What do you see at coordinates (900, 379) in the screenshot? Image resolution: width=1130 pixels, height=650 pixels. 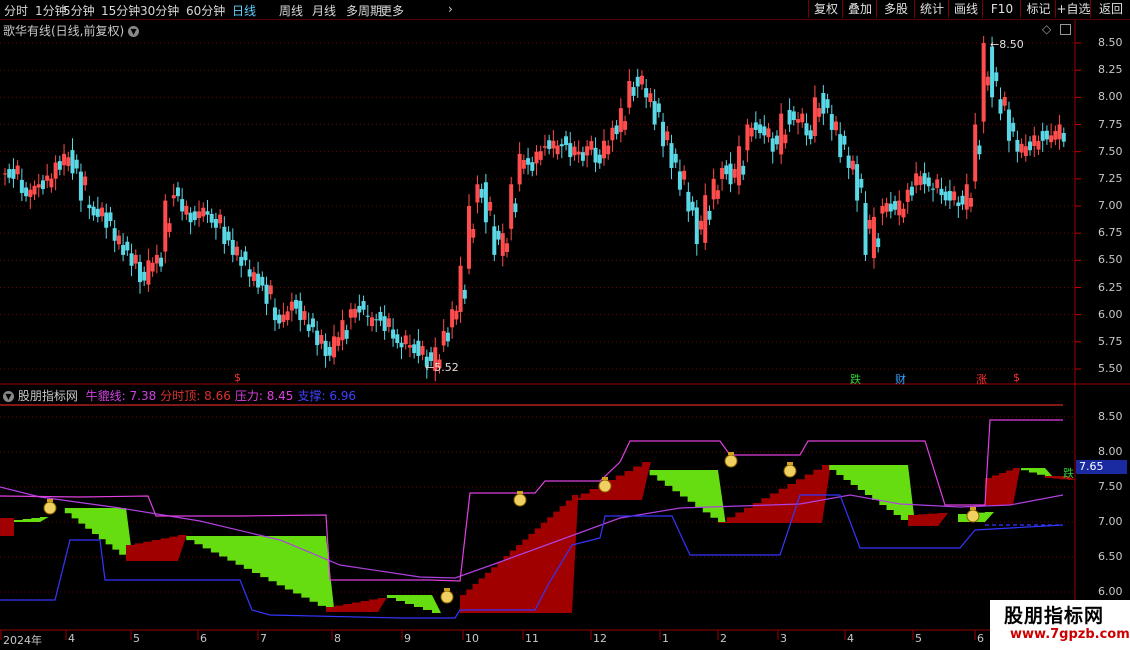 I see `event-mark: 财` at bounding box center [900, 379].